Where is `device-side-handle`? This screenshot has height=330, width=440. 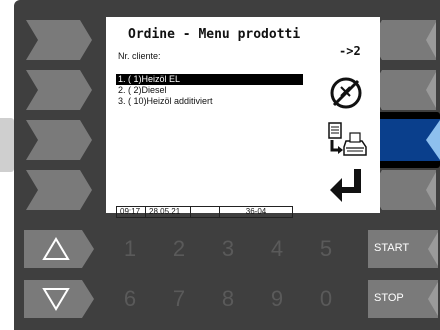
device-side-handle is located at coordinates (7, 145).